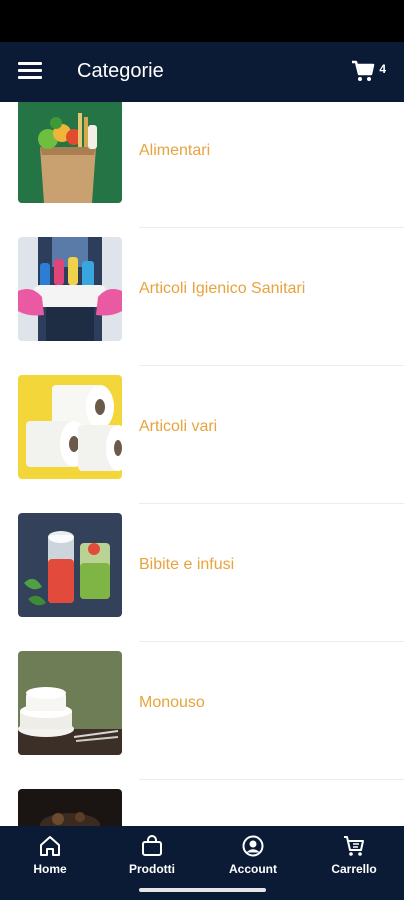  I want to click on nav-item-account: Account, so click(253, 857).